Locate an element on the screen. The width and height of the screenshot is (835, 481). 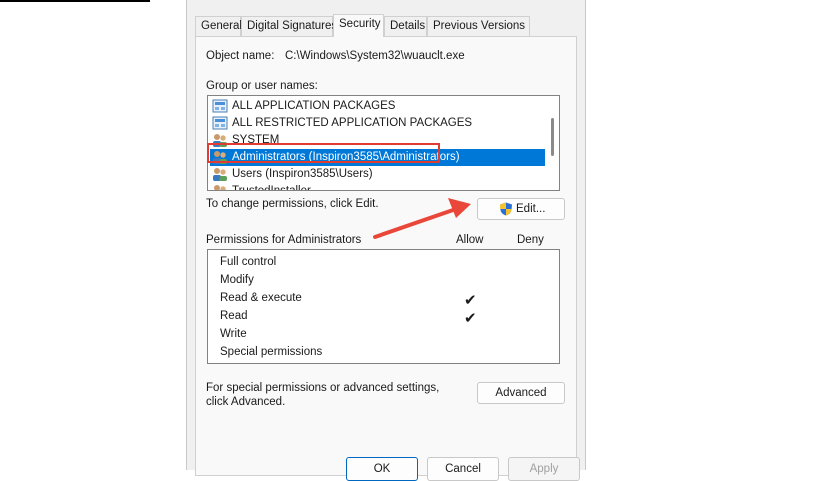
ok-button: OK is located at coordinates (382, 469).